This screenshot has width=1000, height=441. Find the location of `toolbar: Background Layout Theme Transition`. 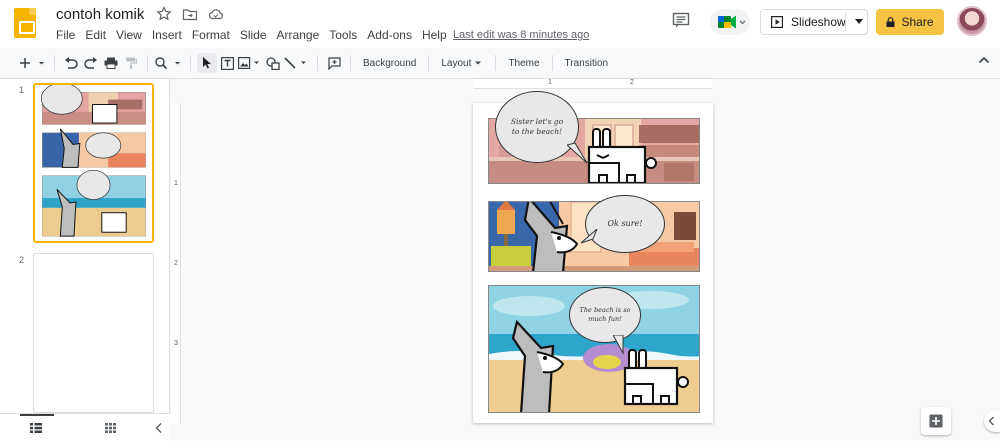

toolbar: Background Layout Theme Transition is located at coordinates (508, 63).